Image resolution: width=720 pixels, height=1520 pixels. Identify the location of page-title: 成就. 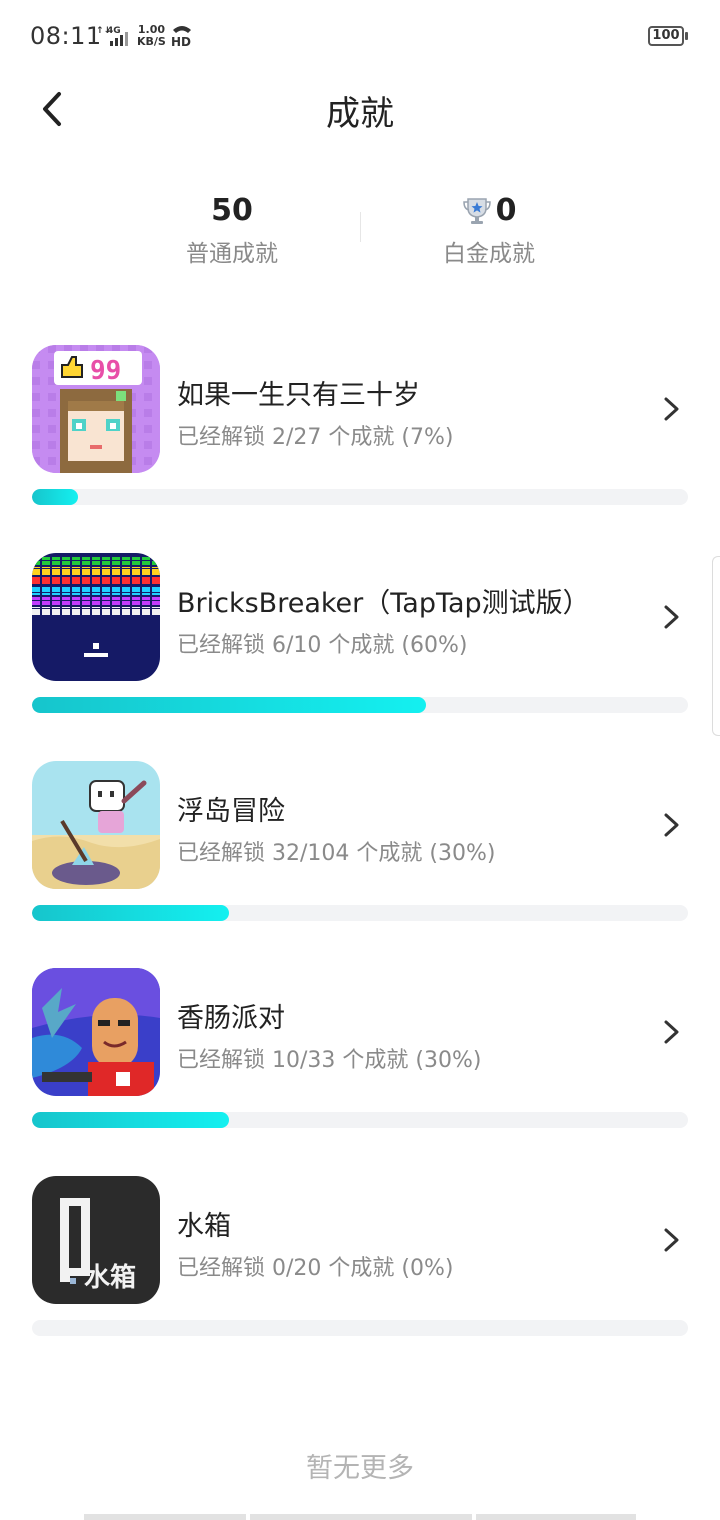
(360, 114).